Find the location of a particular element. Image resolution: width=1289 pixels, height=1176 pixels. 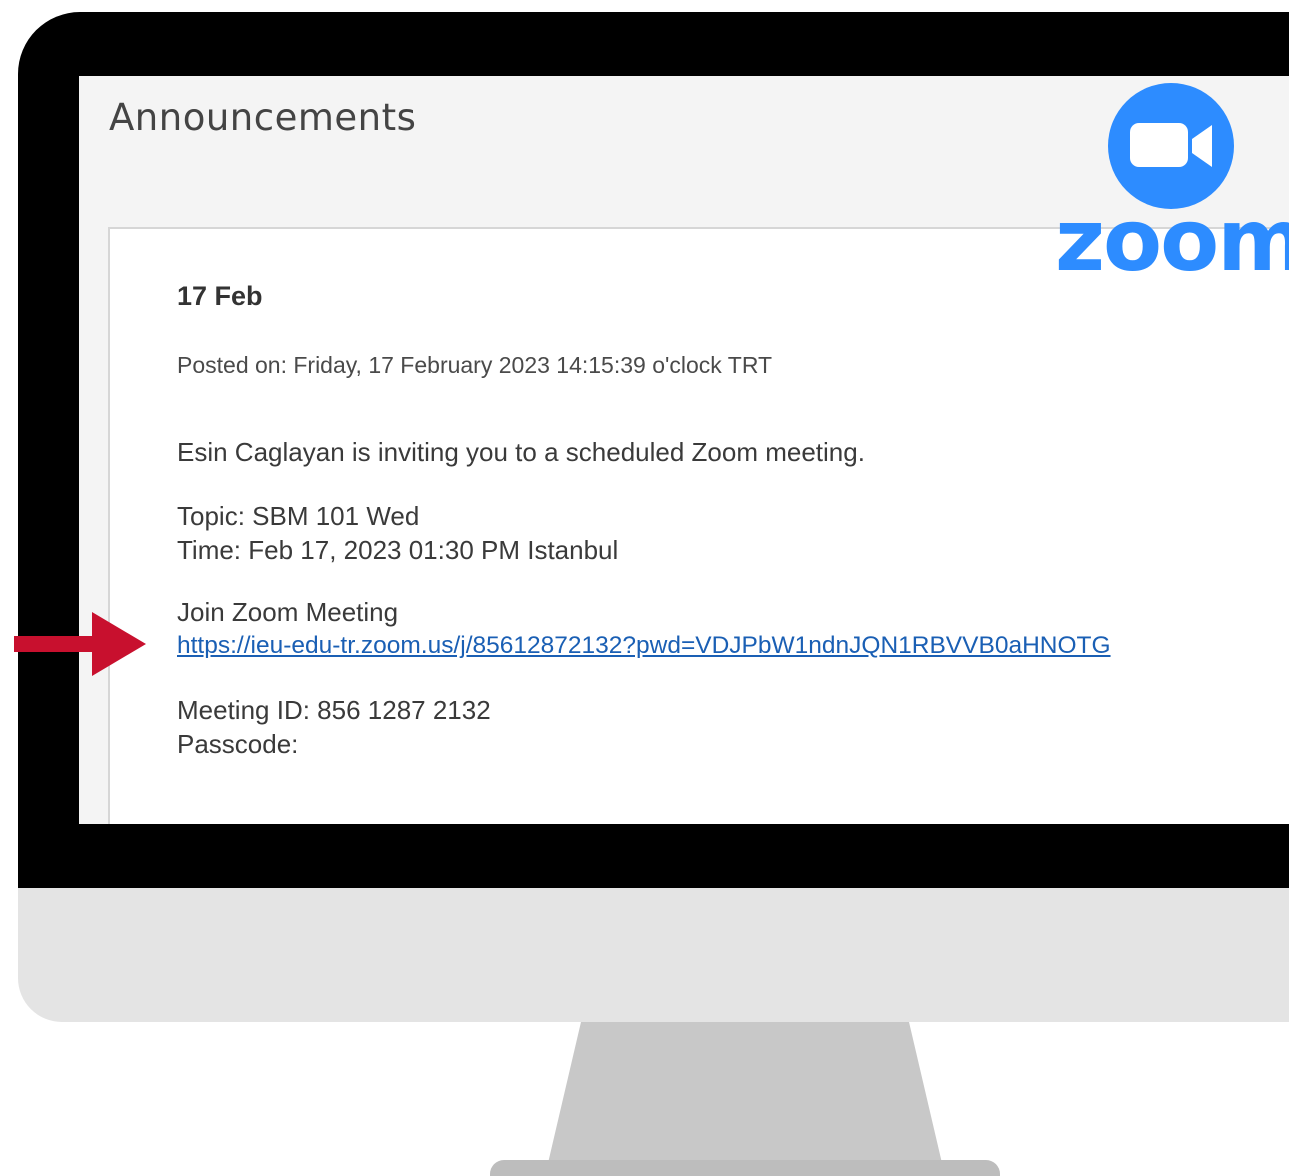

monitor-stand-base is located at coordinates (745, 1168).